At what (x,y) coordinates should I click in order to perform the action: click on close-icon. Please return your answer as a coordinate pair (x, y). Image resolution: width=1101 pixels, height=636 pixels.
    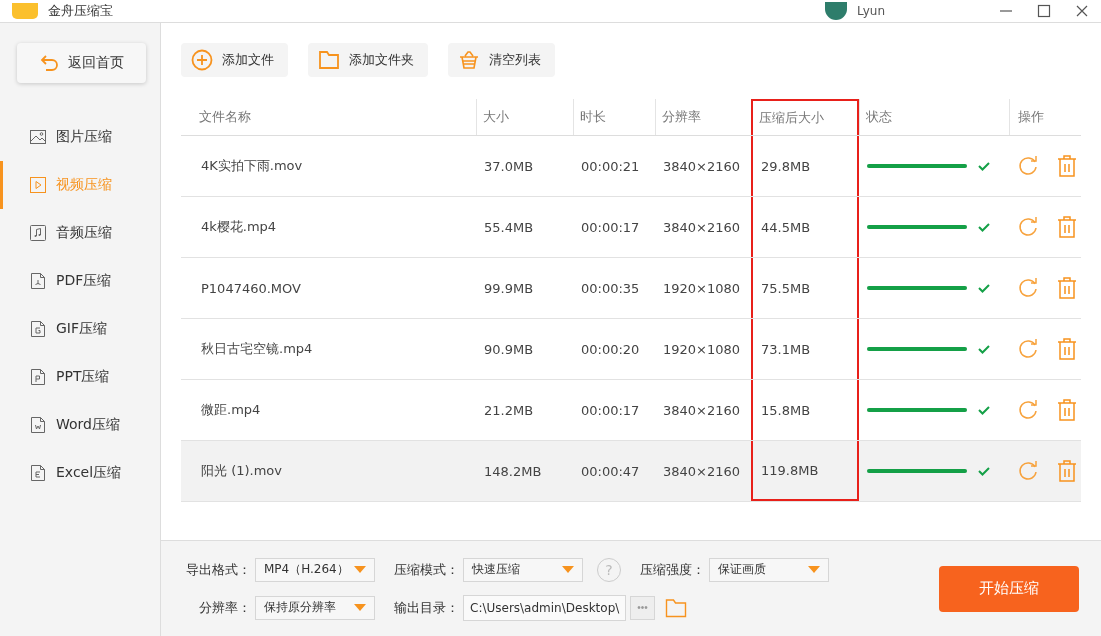
    Looking at the image, I should click on (1082, 11).